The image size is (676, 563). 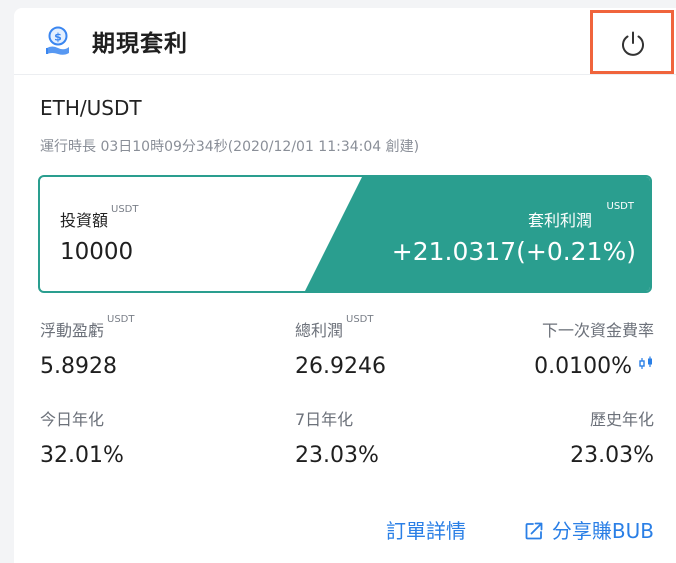 What do you see at coordinates (620, 206) in the screenshot?
I see `profit-unit: USDT` at bounding box center [620, 206].